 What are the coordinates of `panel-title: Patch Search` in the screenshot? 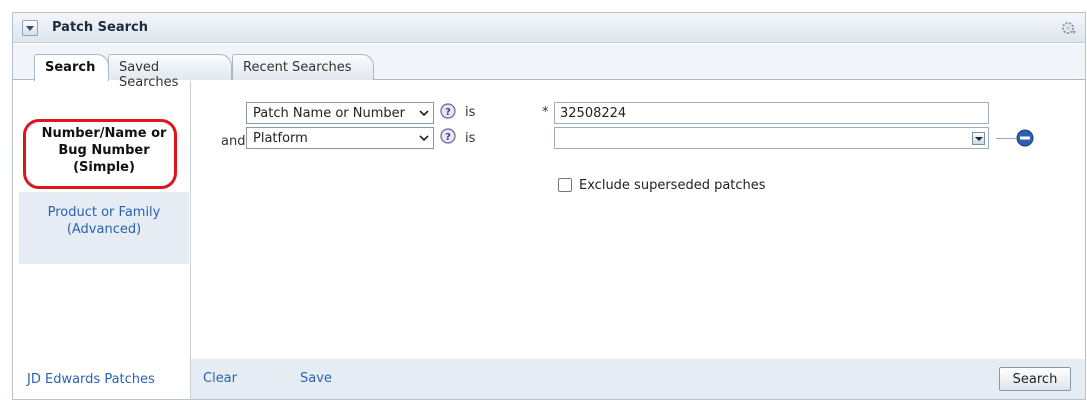 It's located at (100, 27).